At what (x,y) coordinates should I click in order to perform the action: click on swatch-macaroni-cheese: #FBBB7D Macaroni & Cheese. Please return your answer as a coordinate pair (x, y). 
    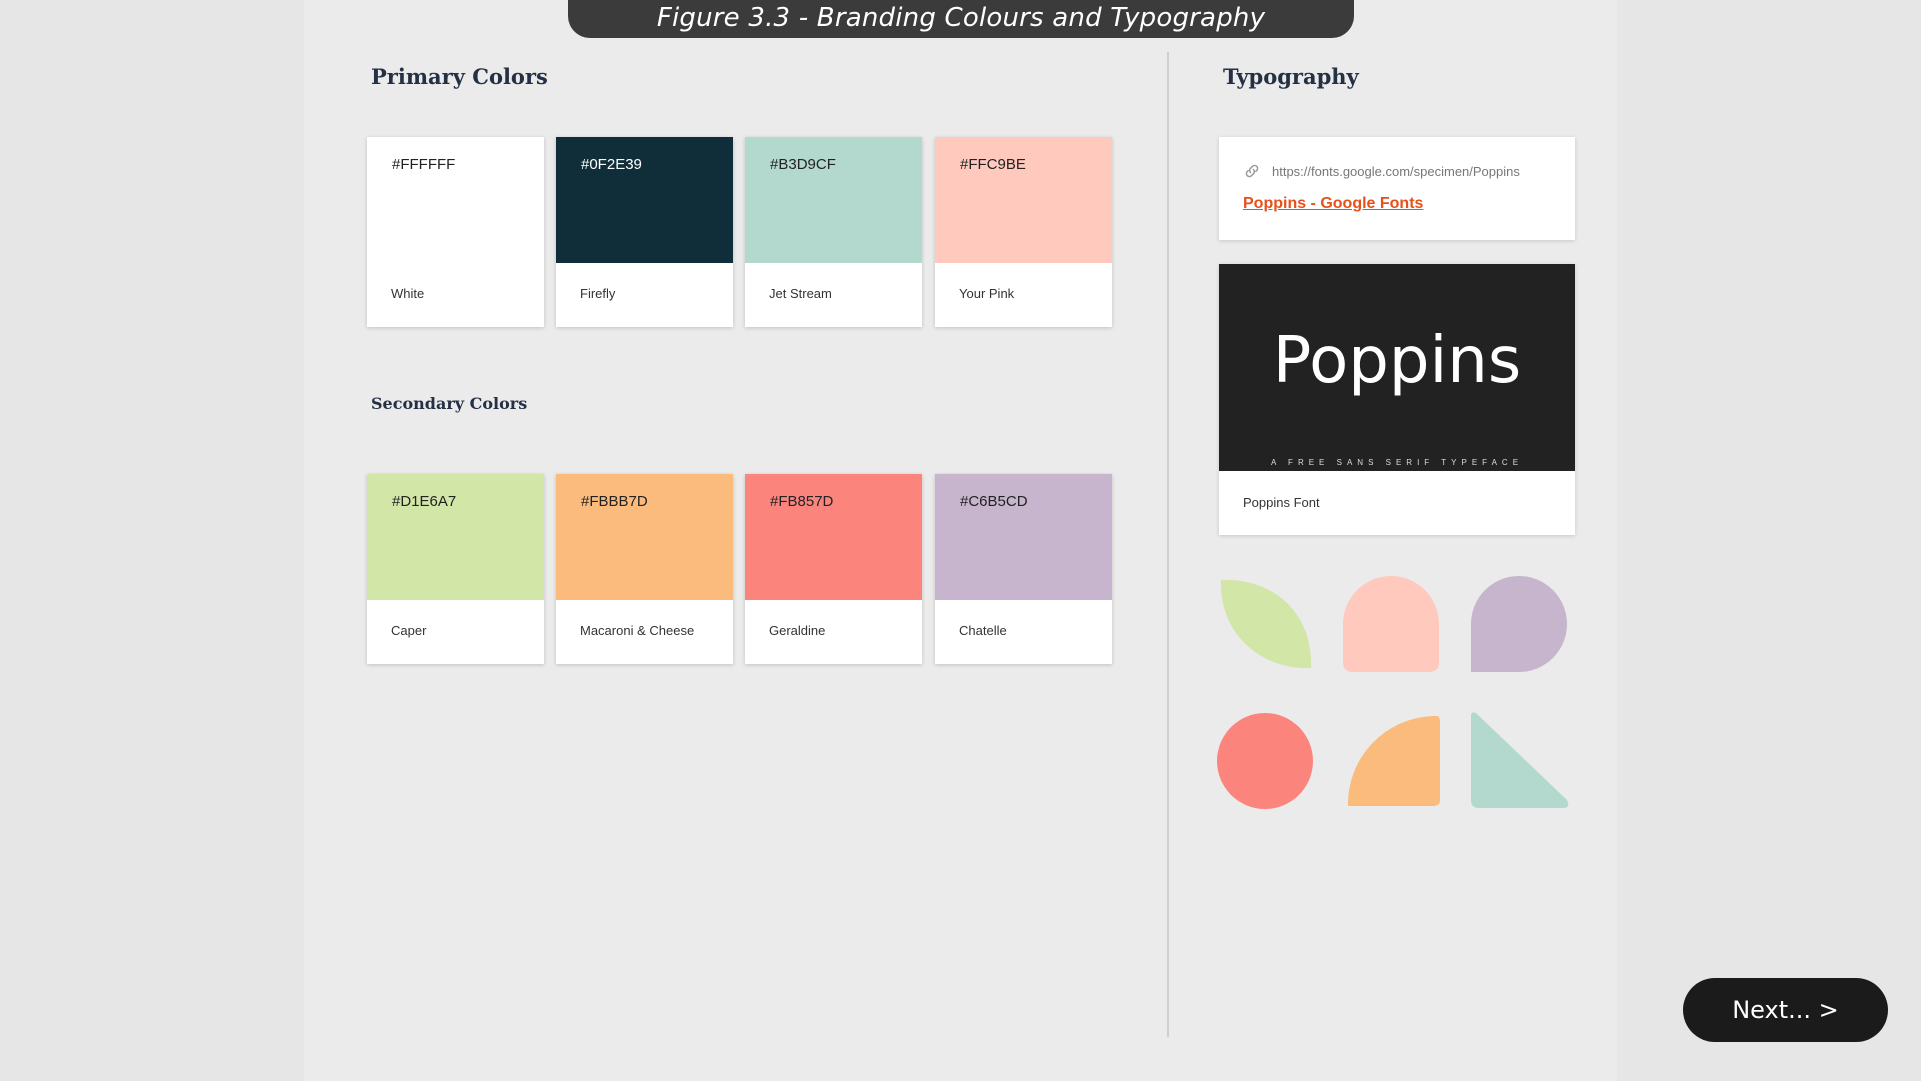
    Looking at the image, I should click on (644, 569).